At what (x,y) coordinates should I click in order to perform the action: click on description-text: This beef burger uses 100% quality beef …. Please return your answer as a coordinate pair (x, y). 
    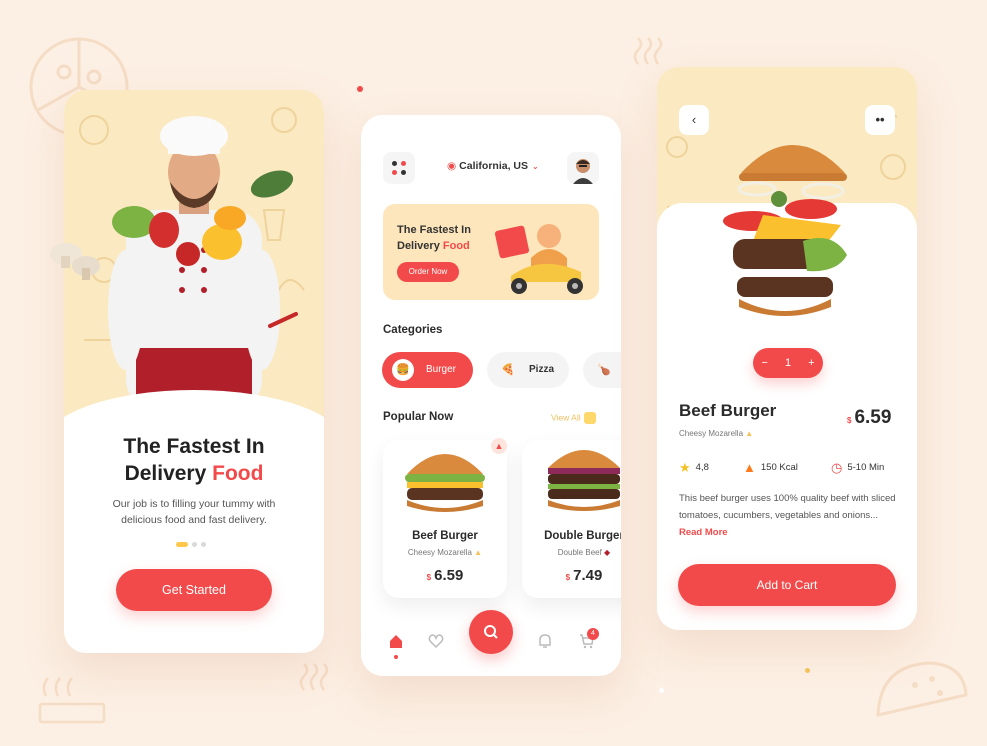
    Looking at the image, I should click on (787, 507).